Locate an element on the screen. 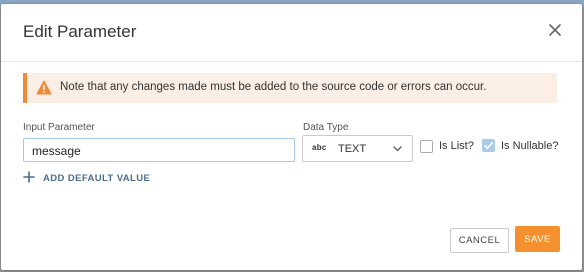  close-icon is located at coordinates (555, 30).